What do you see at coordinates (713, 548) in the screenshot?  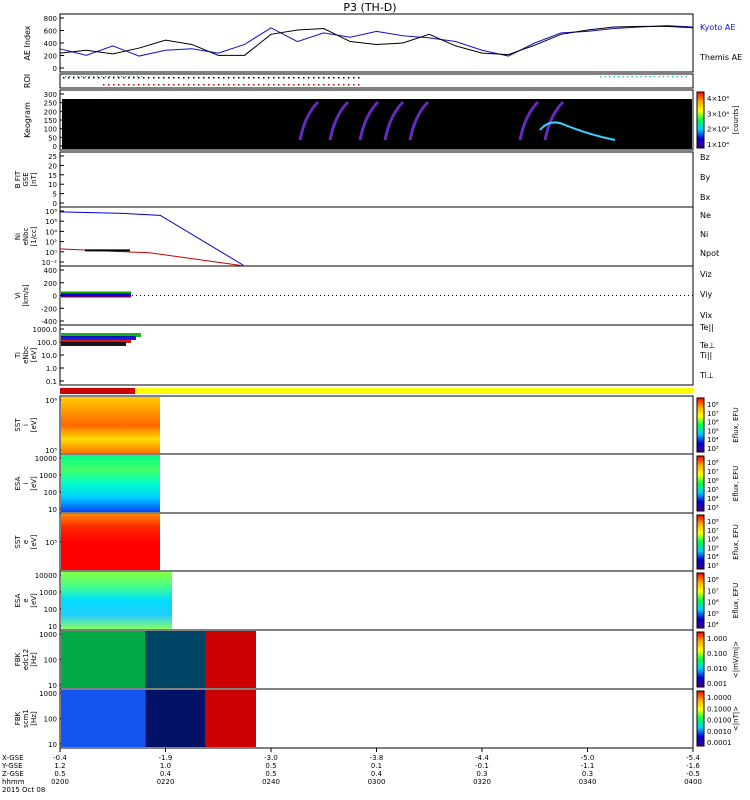 I see `colorbar-tick-sst_e: 10⁵` at bounding box center [713, 548].